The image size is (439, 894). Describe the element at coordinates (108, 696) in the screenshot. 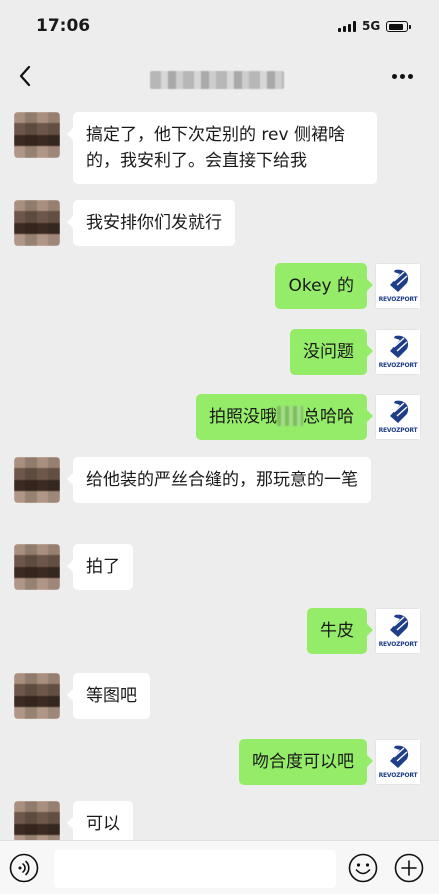

I see `message-bubble: 等图吧` at that location.